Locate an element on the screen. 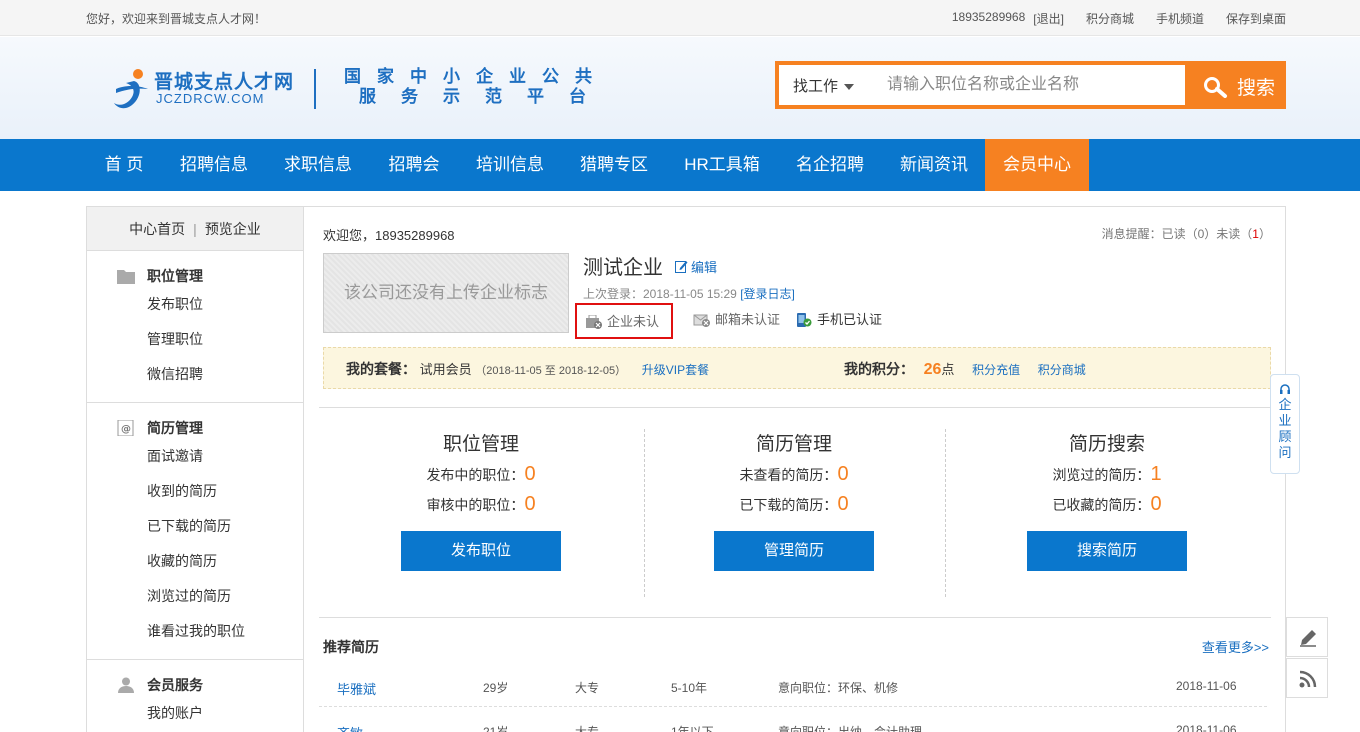 This screenshot has height=732, width=1360. search-type-select: 找工作 is located at coordinates (826, 85).